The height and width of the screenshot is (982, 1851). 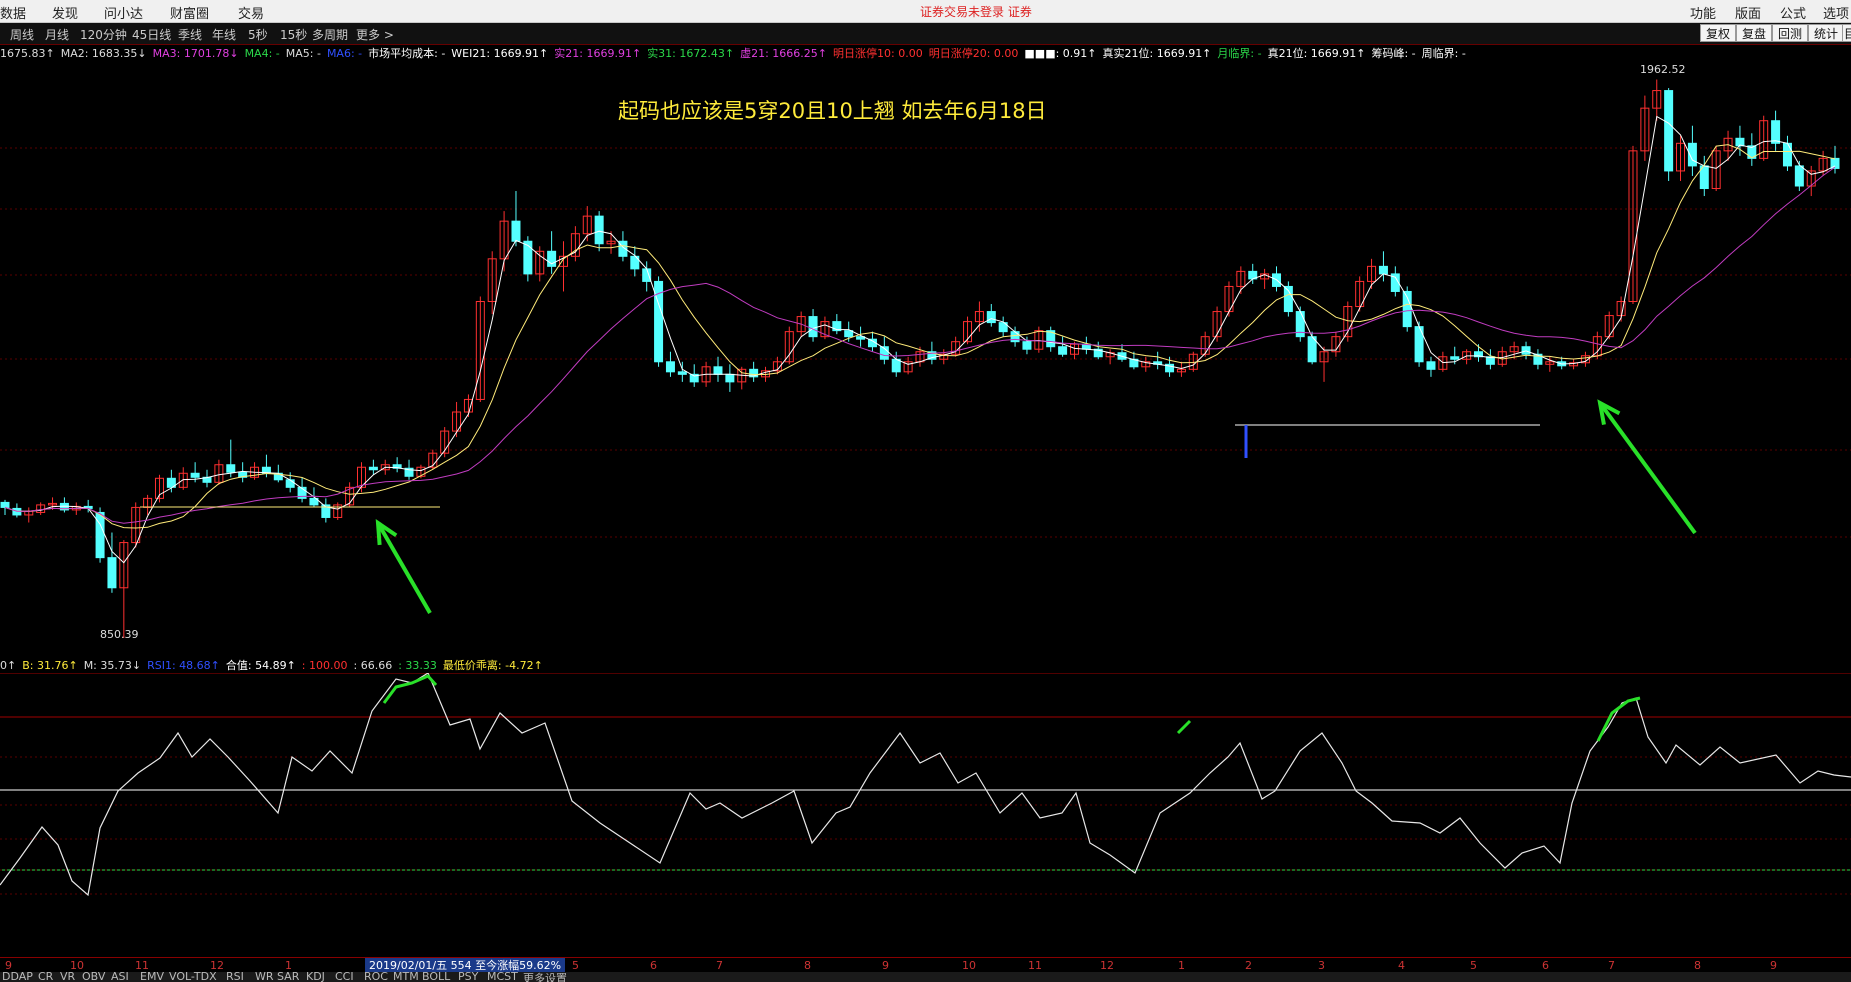 I want to click on ma-legend-item-1: MA2: 1683.35↓, so click(x=103, y=53).